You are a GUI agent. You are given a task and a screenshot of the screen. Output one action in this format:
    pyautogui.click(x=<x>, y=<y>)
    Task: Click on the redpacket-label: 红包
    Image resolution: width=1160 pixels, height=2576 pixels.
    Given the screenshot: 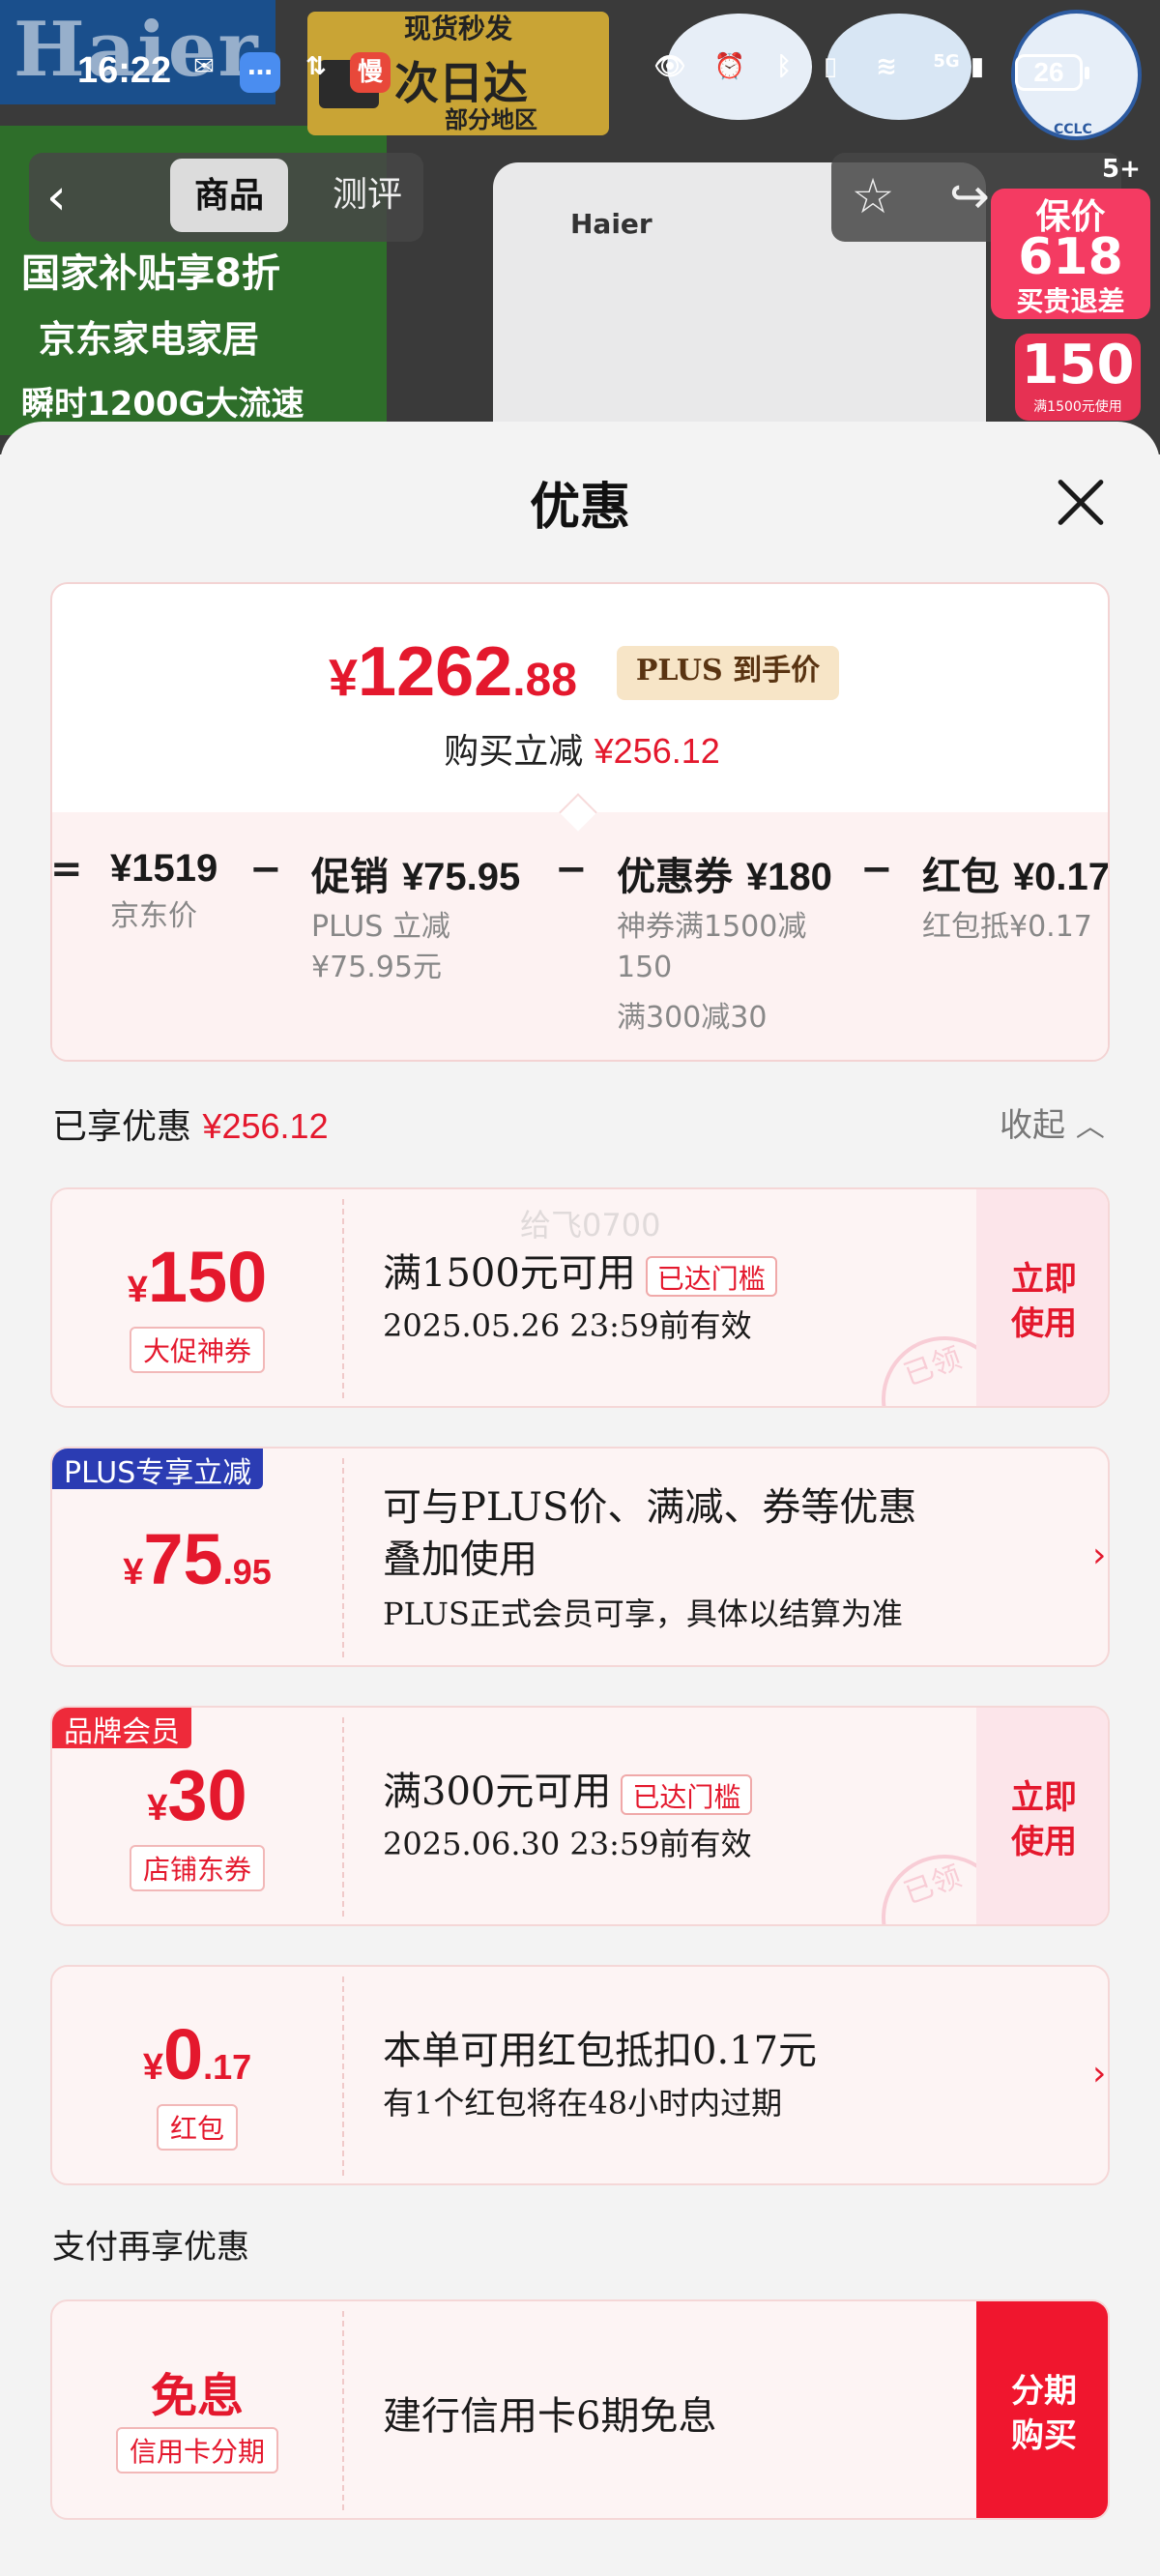 What is the action you would take?
    pyautogui.click(x=961, y=876)
    